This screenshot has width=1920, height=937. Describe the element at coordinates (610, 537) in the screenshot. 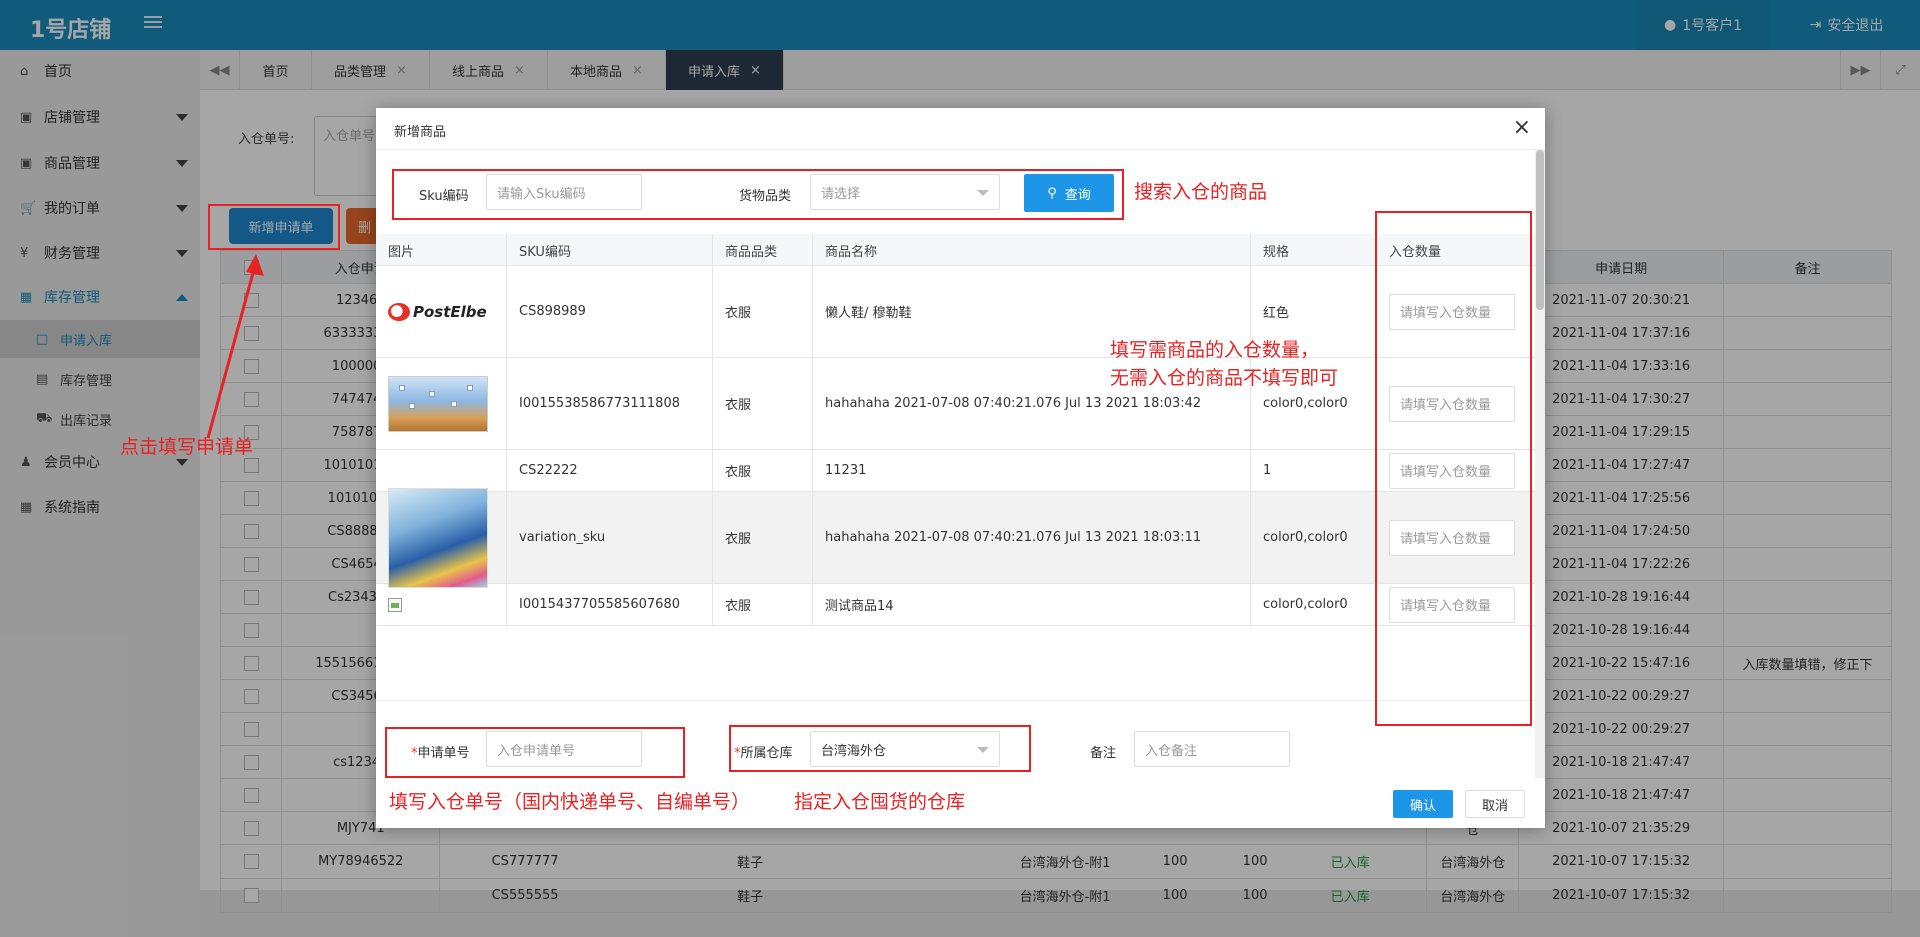

I see `cell-sku: variation_sku` at that location.